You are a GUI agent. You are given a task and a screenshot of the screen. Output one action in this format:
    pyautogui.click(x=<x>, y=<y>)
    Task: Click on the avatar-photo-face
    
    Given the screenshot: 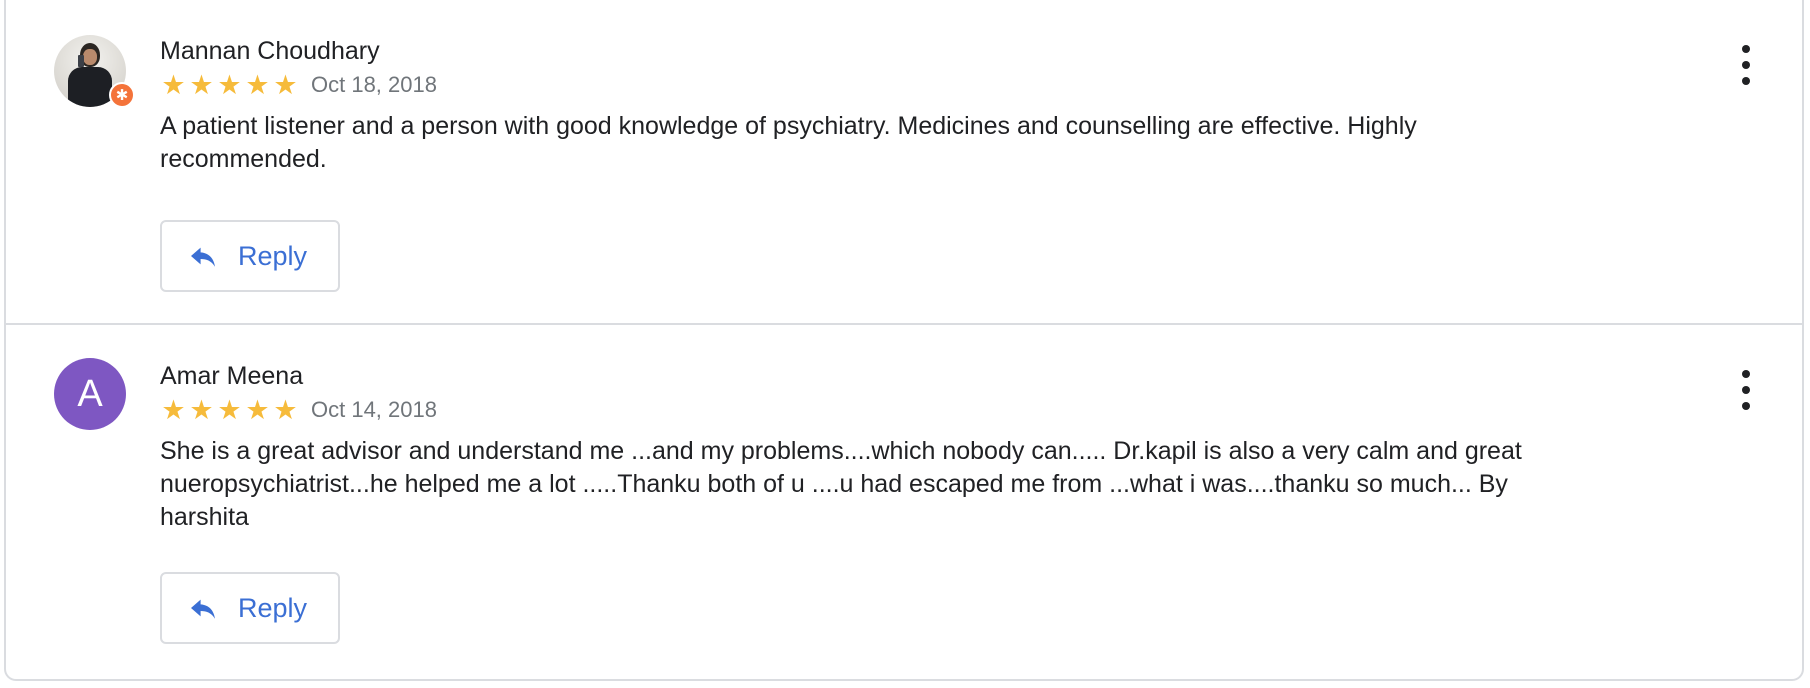 What is the action you would take?
    pyautogui.click(x=90, y=57)
    